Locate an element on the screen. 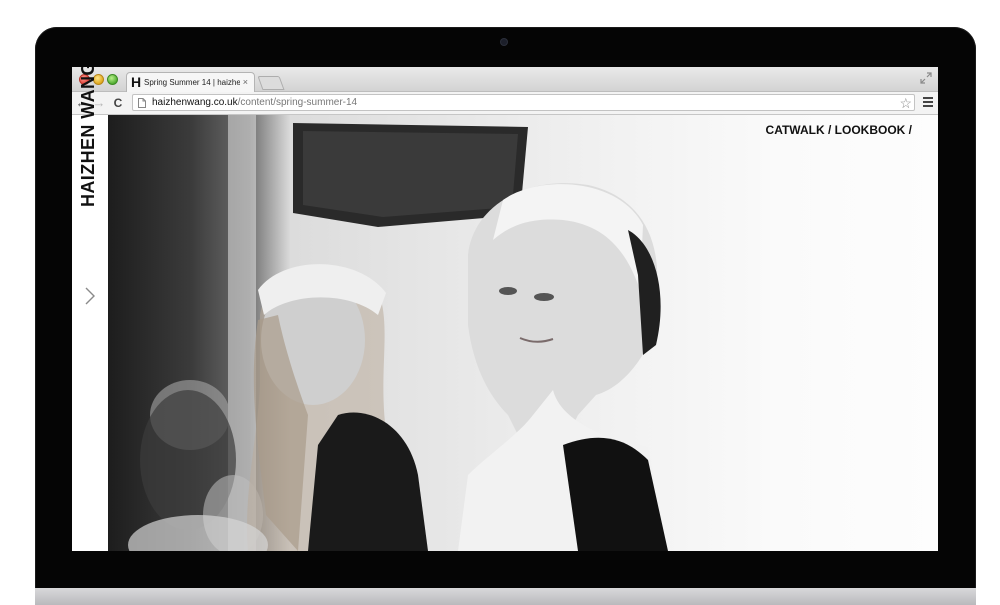 The image size is (1000, 605). brand-logo: HAIZHEN WANG is located at coordinates (88, 137).